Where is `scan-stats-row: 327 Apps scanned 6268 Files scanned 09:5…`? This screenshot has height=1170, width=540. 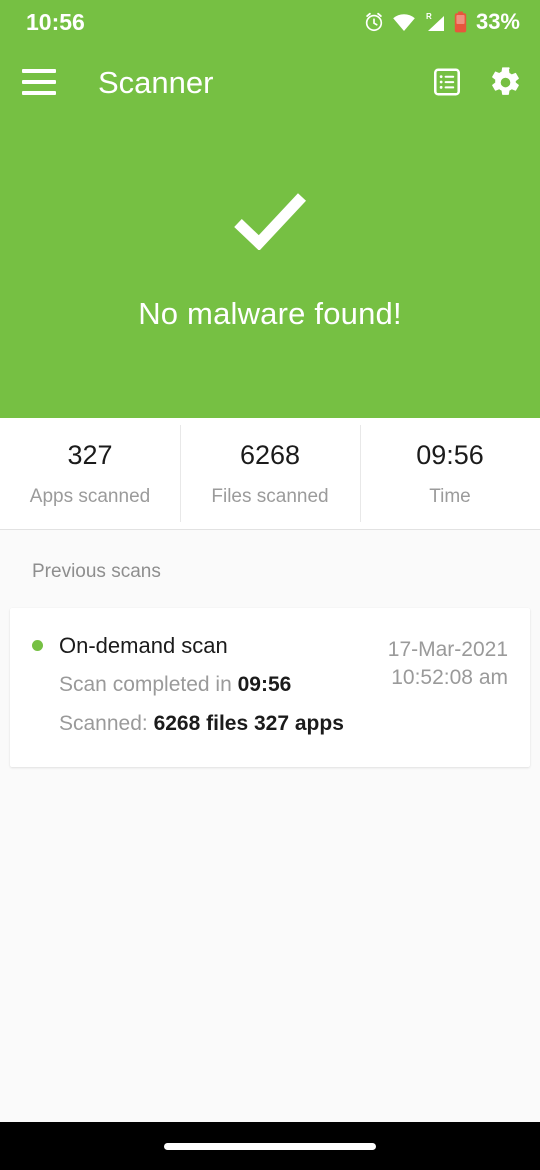
scan-stats-row: 327 Apps scanned 6268 Files scanned 09:5… is located at coordinates (270, 474).